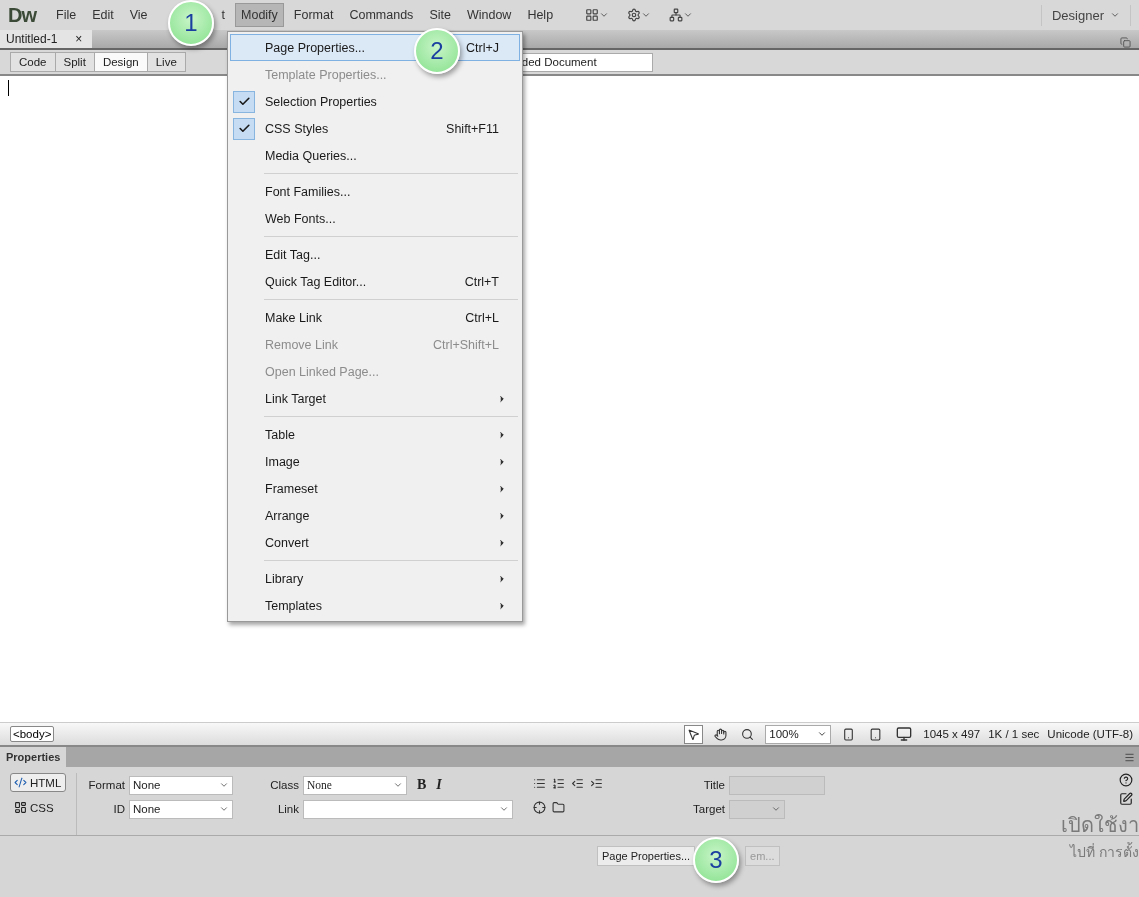  I want to click on mode-button: HTML, so click(38, 782).